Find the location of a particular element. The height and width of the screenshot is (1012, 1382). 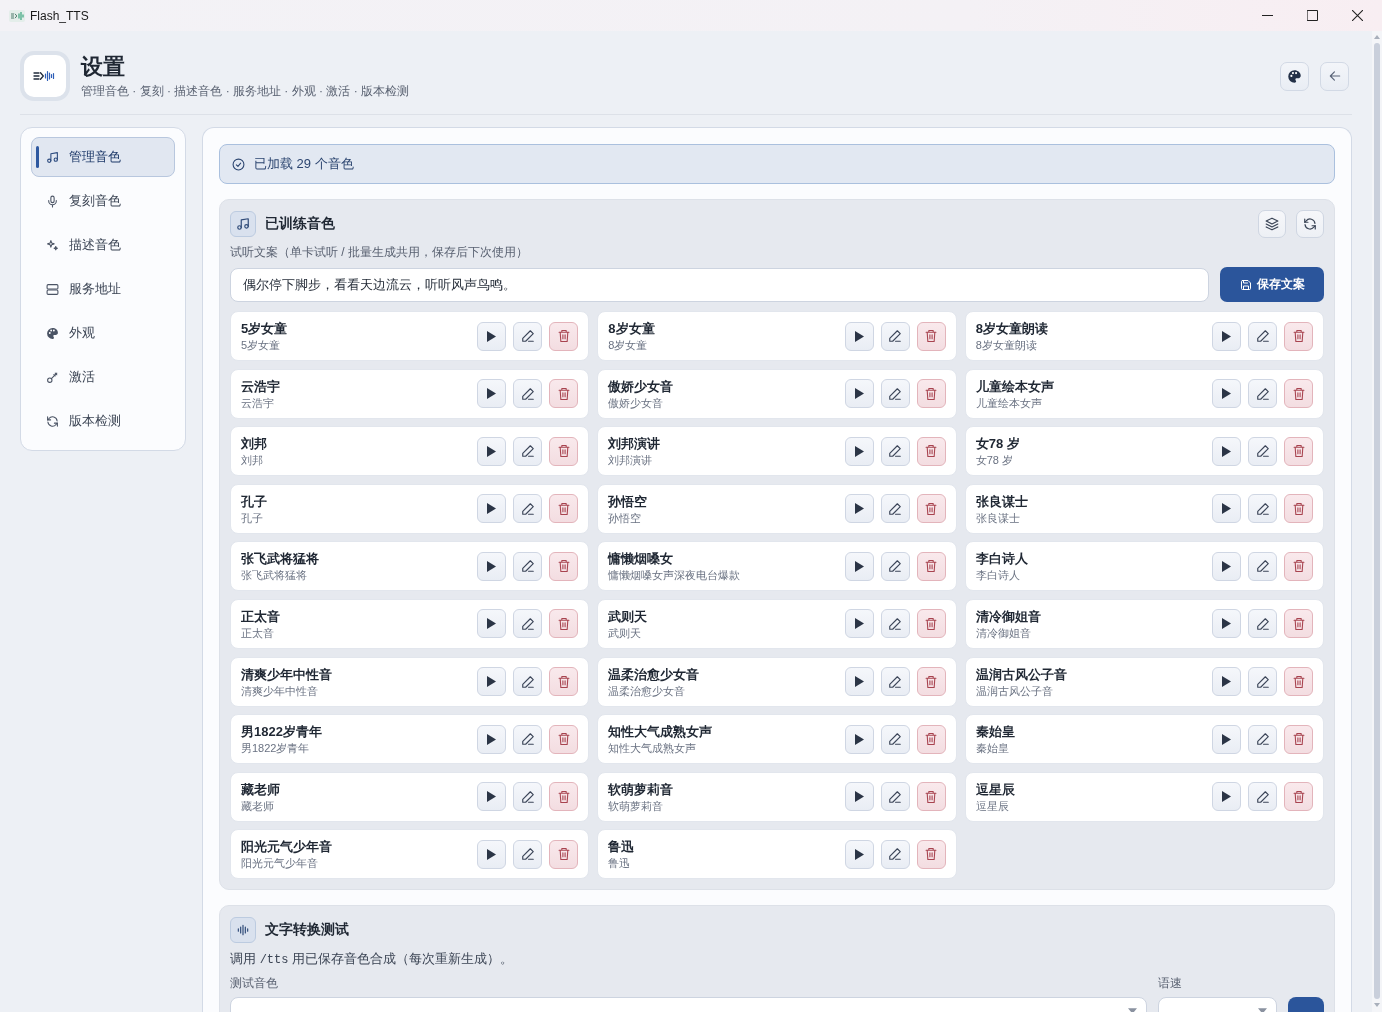

sidebar-item: 激活 is located at coordinates (103, 377).